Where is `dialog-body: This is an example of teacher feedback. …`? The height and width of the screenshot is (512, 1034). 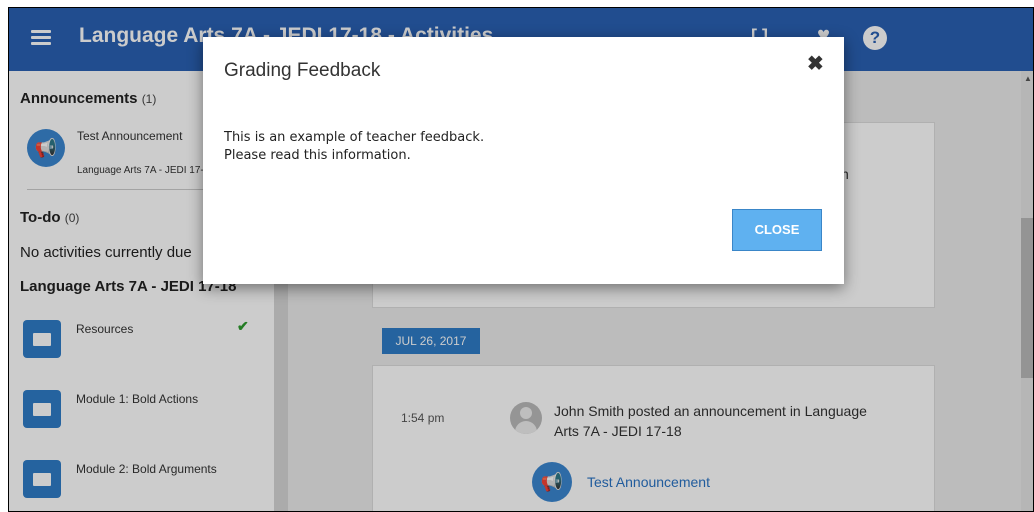
dialog-body: This is an example of teacher feedback. … is located at coordinates (354, 147).